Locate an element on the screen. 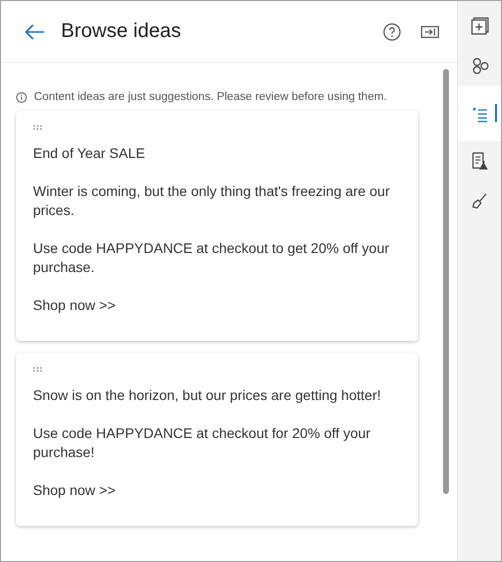 The height and width of the screenshot is (562, 502). paintbrush-icon is located at coordinates (479, 201).